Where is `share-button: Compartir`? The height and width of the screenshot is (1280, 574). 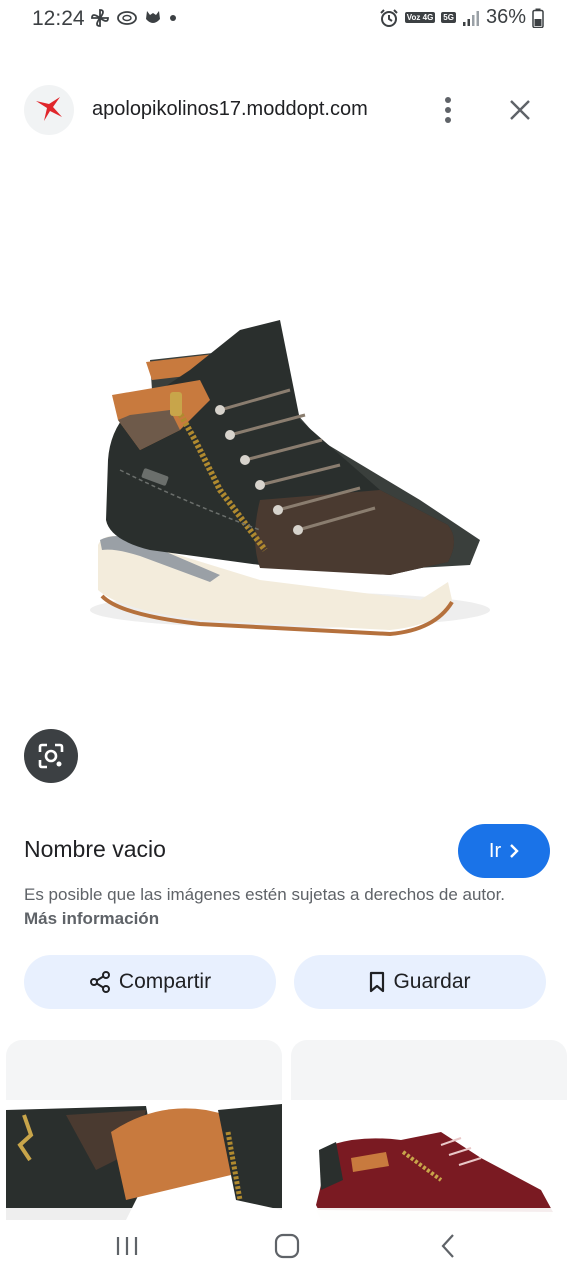
share-button: Compartir is located at coordinates (150, 982).